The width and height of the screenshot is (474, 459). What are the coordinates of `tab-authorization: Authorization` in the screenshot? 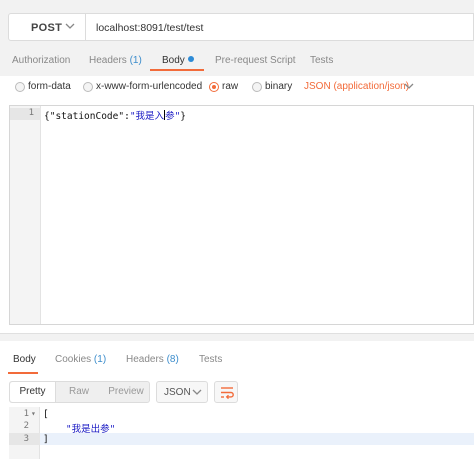 It's located at (41, 60).